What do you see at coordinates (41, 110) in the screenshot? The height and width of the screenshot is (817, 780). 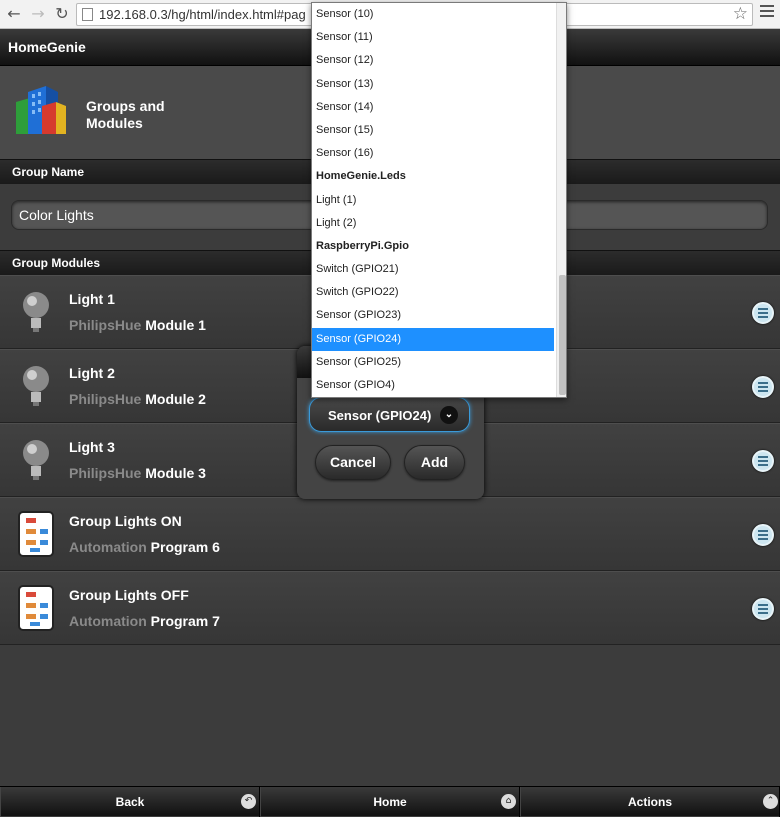 I see `buildings-icon` at bounding box center [41, 110].